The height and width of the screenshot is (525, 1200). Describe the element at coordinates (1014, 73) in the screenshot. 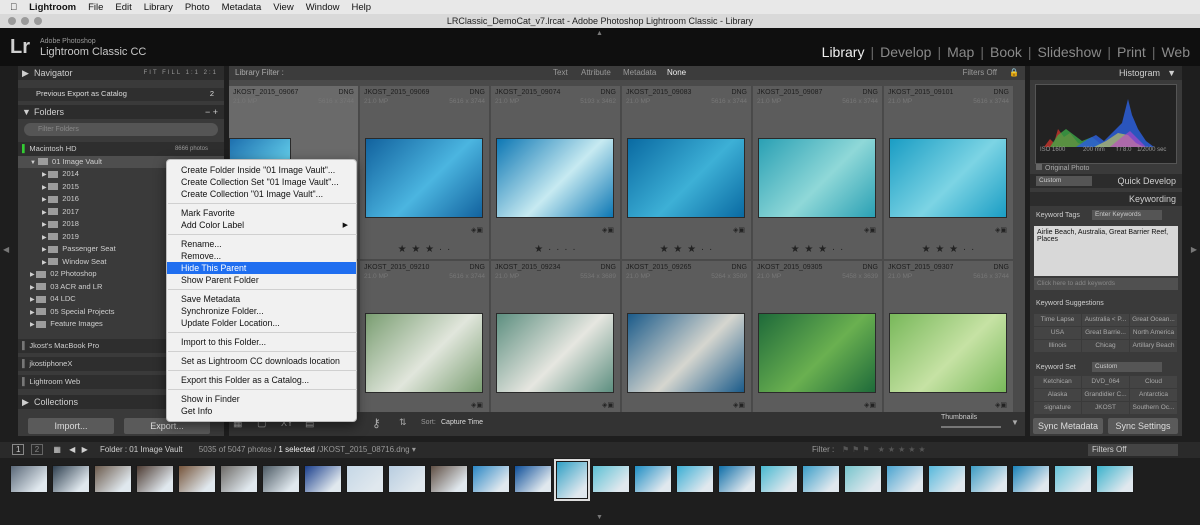

I see `lock-icon: 🔒` at that location.